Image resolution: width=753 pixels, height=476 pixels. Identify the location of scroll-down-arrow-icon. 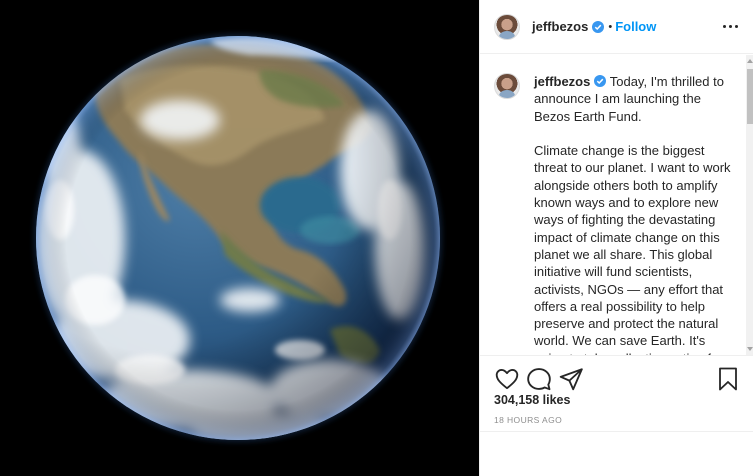
(750, 349).